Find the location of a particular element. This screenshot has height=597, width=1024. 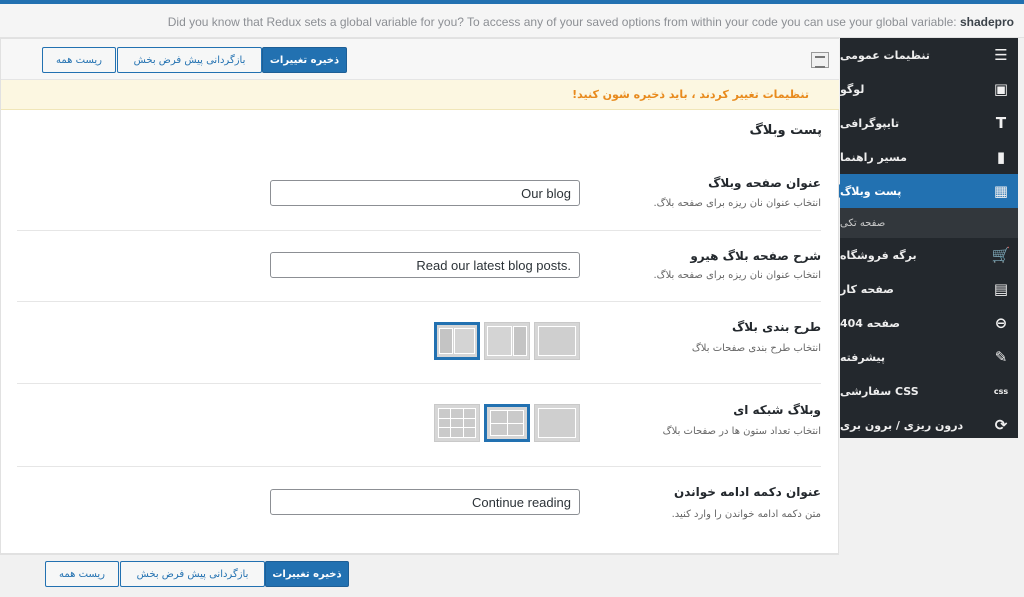

sidebar-item-import-export: ⟳ درون ریزی / برون بری is located at coordinates (929, 425).